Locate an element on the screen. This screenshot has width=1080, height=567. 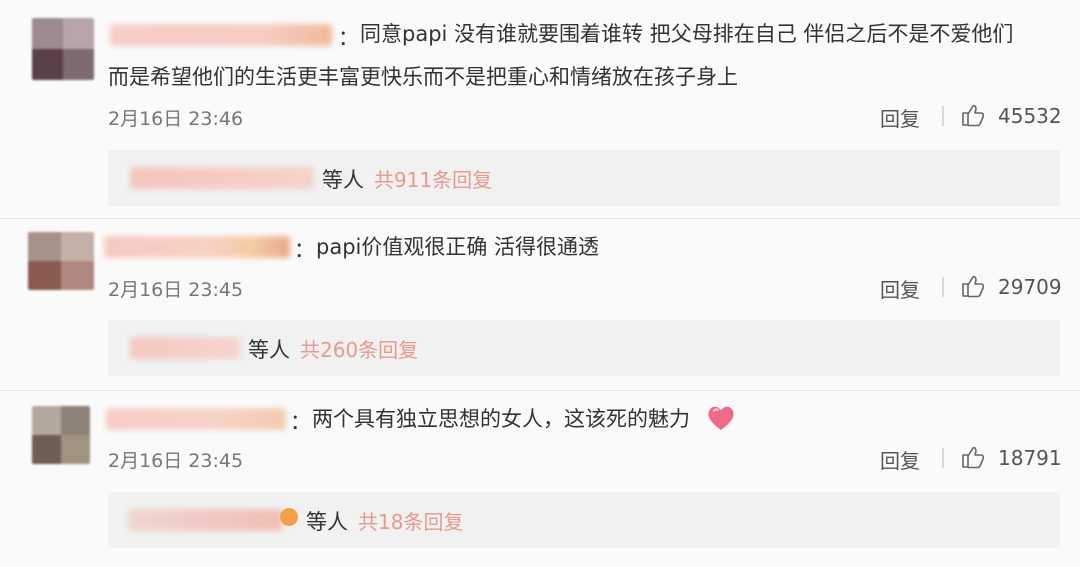
reply-count-link: 共911条回复 is located at coordinates (433, 178).